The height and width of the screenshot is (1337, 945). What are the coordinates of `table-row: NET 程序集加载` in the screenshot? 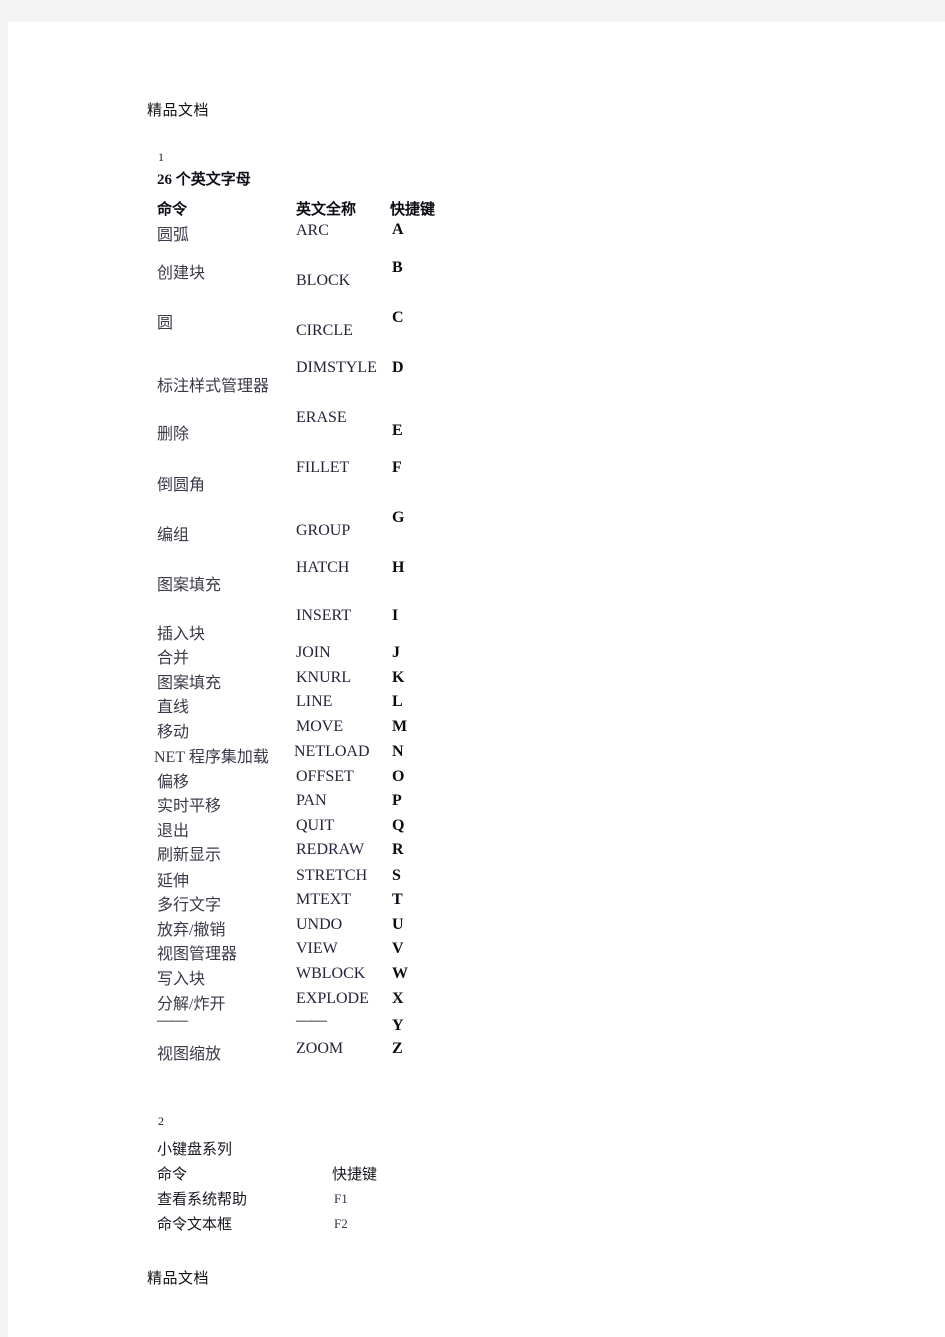 It's located at (211, 757).